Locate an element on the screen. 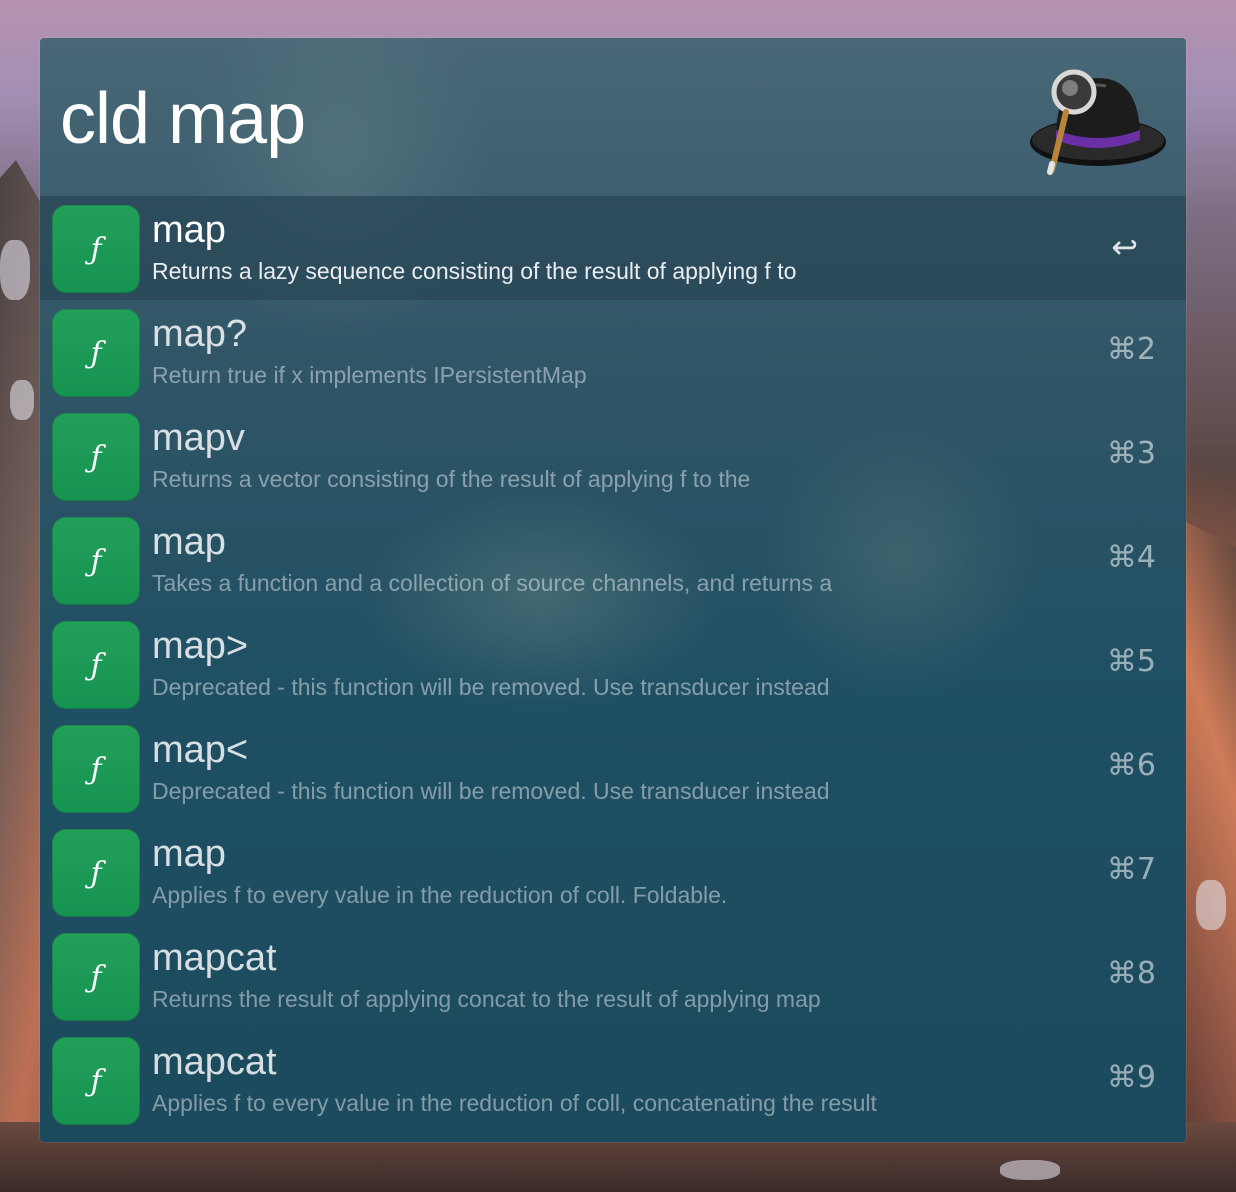  result-shortcut: ⌘4 is located at coordinates (1131, 557).